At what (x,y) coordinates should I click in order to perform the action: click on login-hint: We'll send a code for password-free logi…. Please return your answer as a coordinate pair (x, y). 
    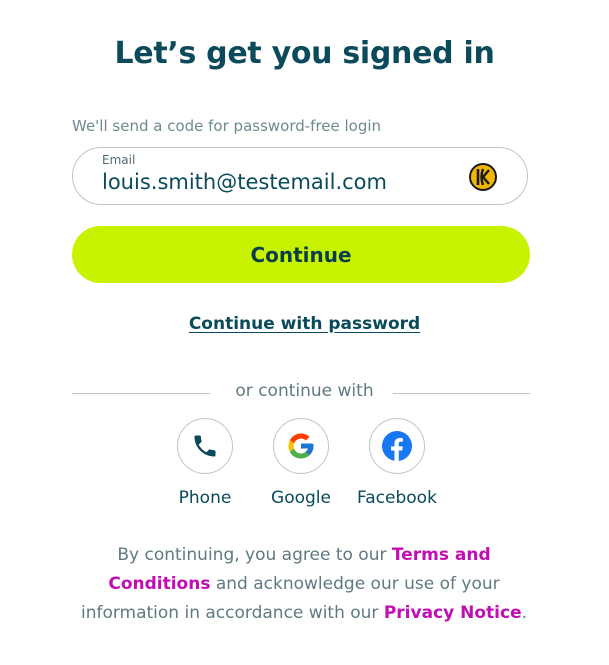
    Looking at the image, I should click on (227, 126).